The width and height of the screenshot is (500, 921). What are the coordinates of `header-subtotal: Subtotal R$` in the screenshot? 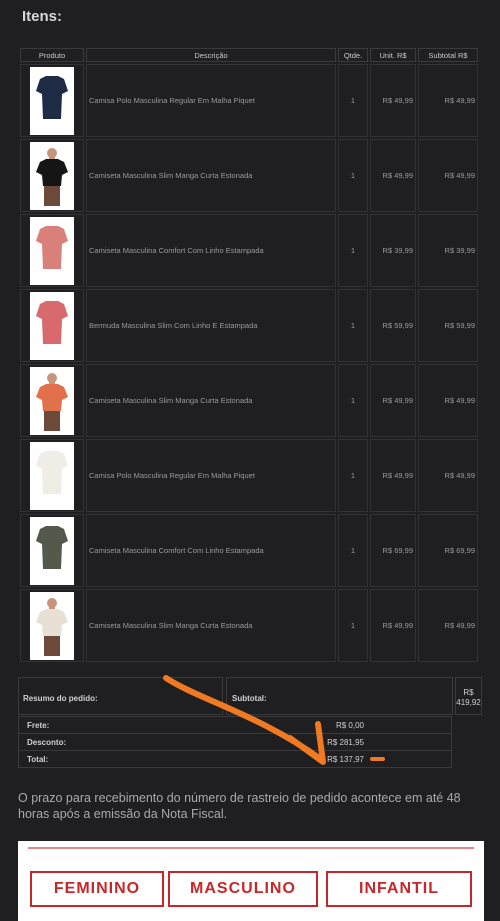 It's located at (448, 55).